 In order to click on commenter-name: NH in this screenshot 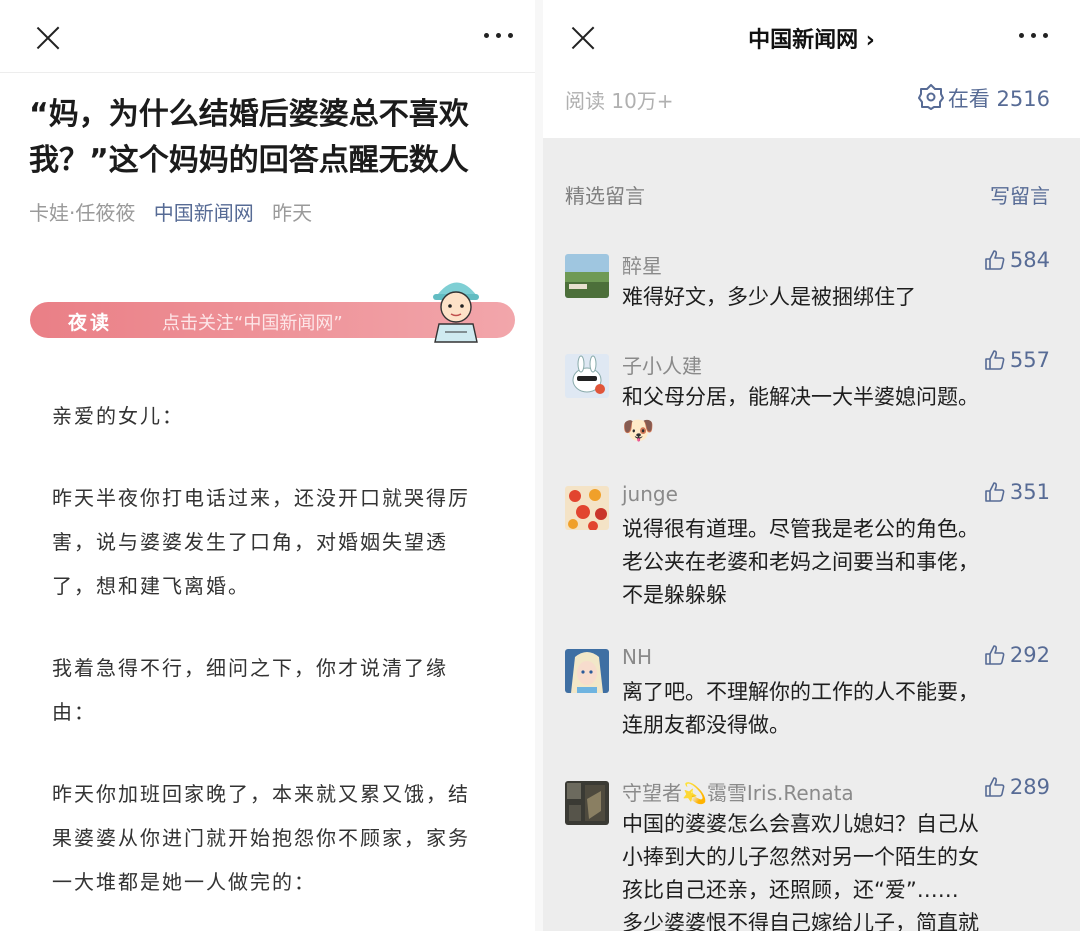, I will do `click(637, 657)`.